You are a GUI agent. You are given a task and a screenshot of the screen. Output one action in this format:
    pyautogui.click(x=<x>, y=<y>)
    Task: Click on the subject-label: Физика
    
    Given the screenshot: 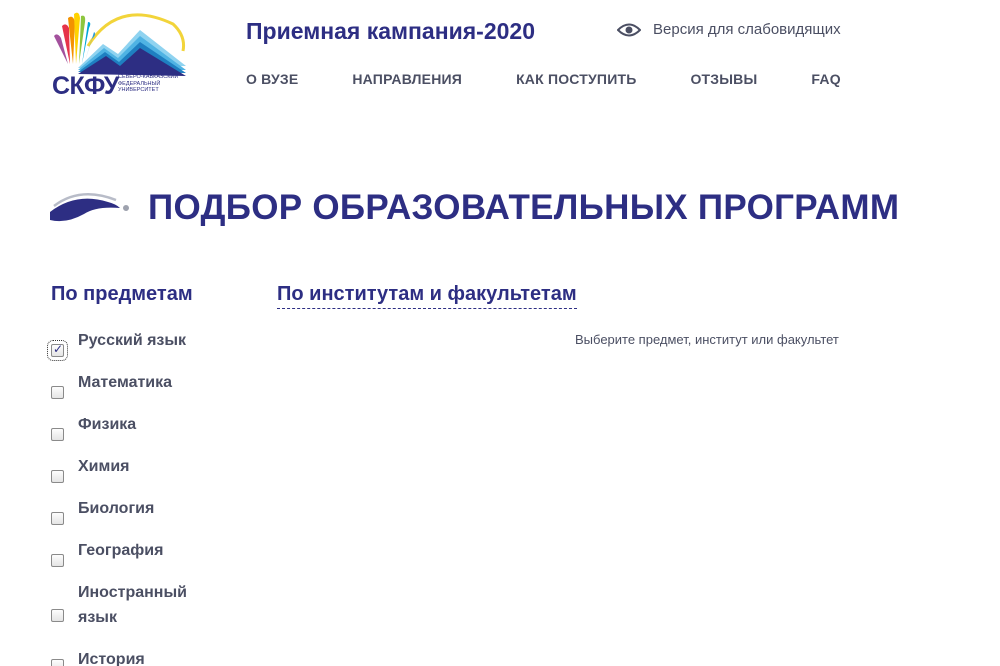 What is the action you would take?
    pyautogui.click(x=107, y=424)
    